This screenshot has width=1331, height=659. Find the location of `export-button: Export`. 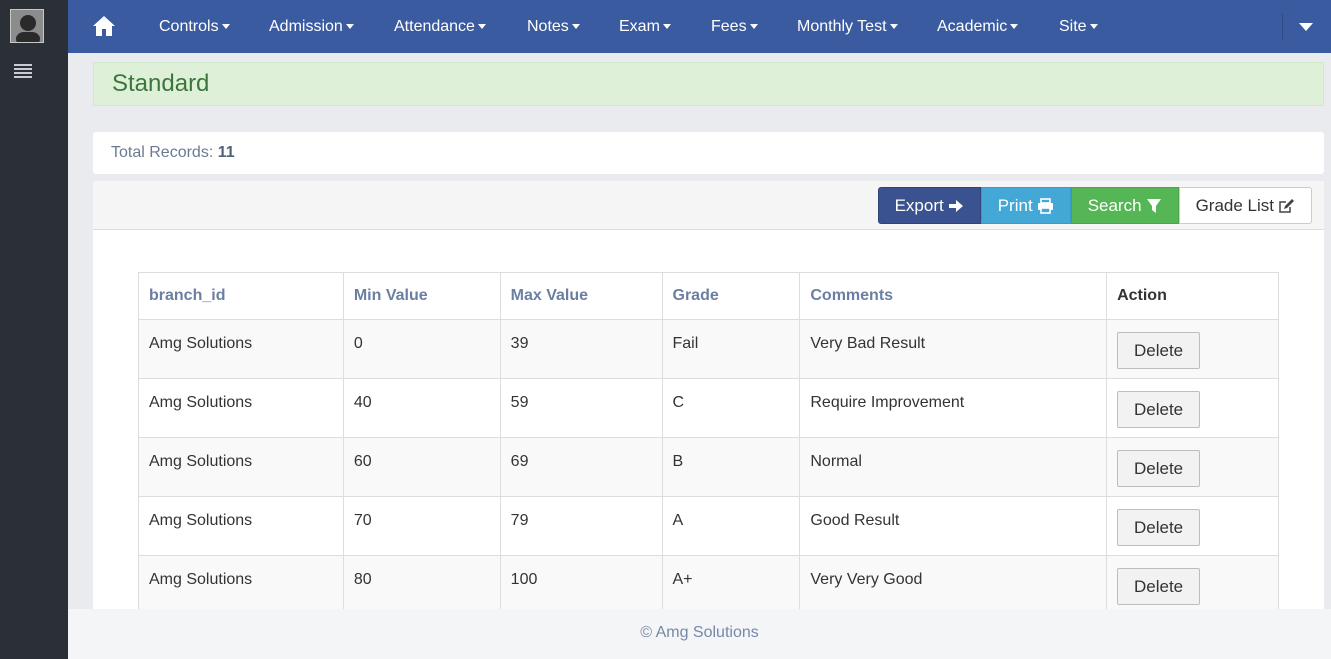

export-button: Export is located at coordinates (929, 205).